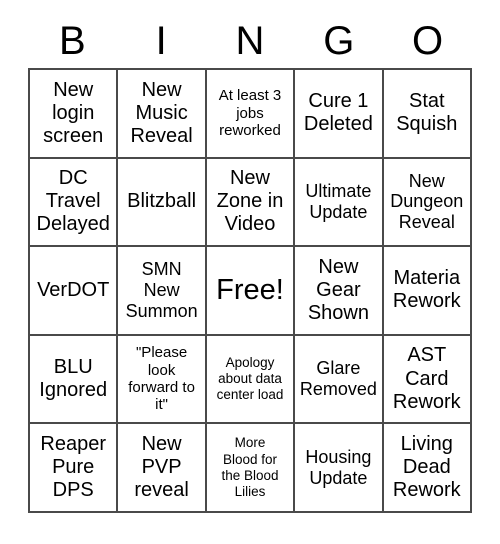  I want to click on bingo-cell-r2c3: New Zone in Video, so click(251, 203).